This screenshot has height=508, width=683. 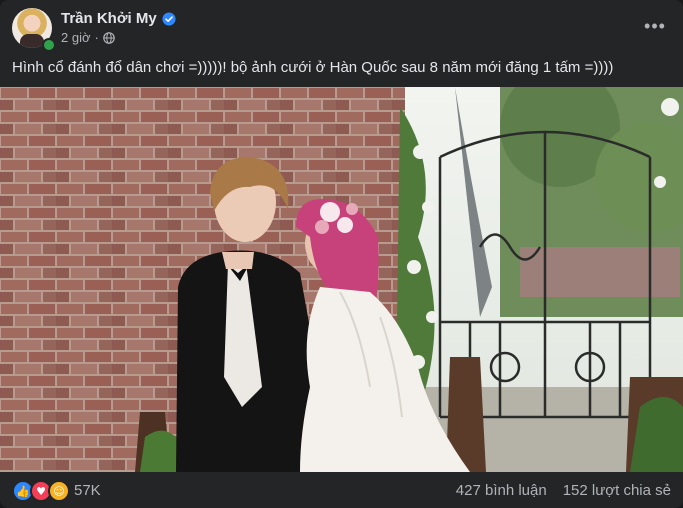 I want to click on comment-count: 427 bình luận, so click(x=501, y=490).